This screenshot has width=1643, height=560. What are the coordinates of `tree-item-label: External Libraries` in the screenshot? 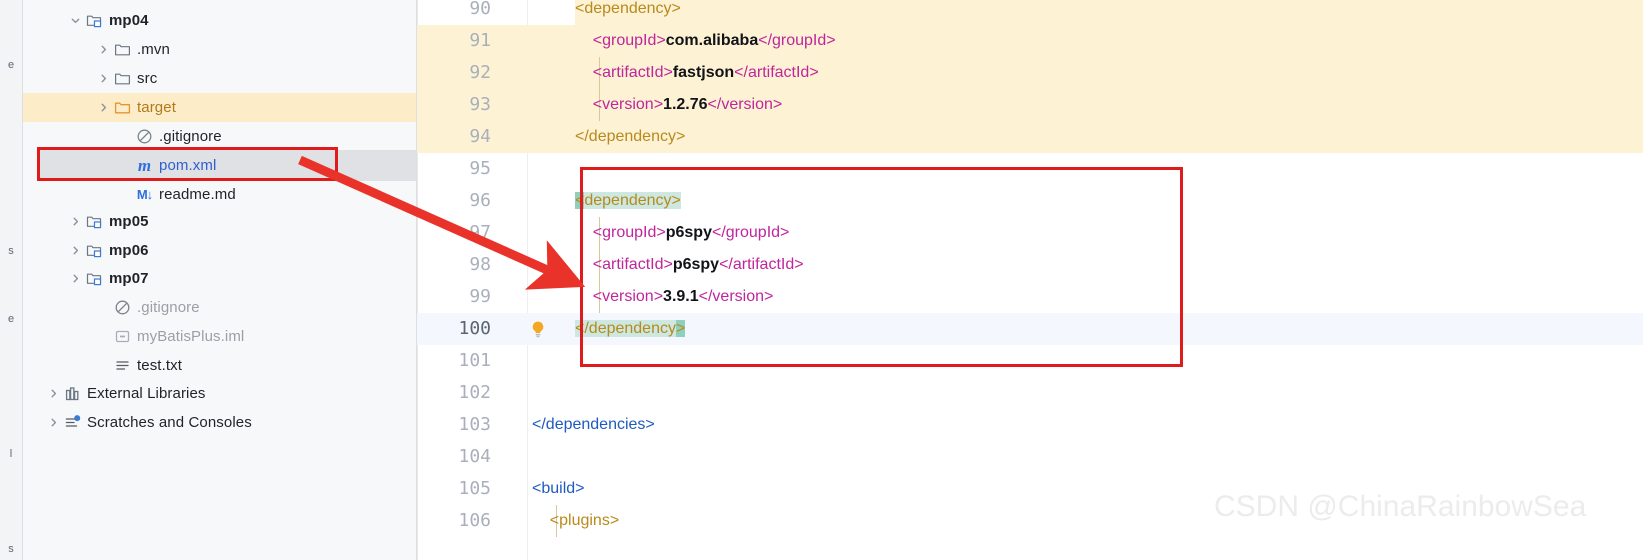 It's located at (146, 393).